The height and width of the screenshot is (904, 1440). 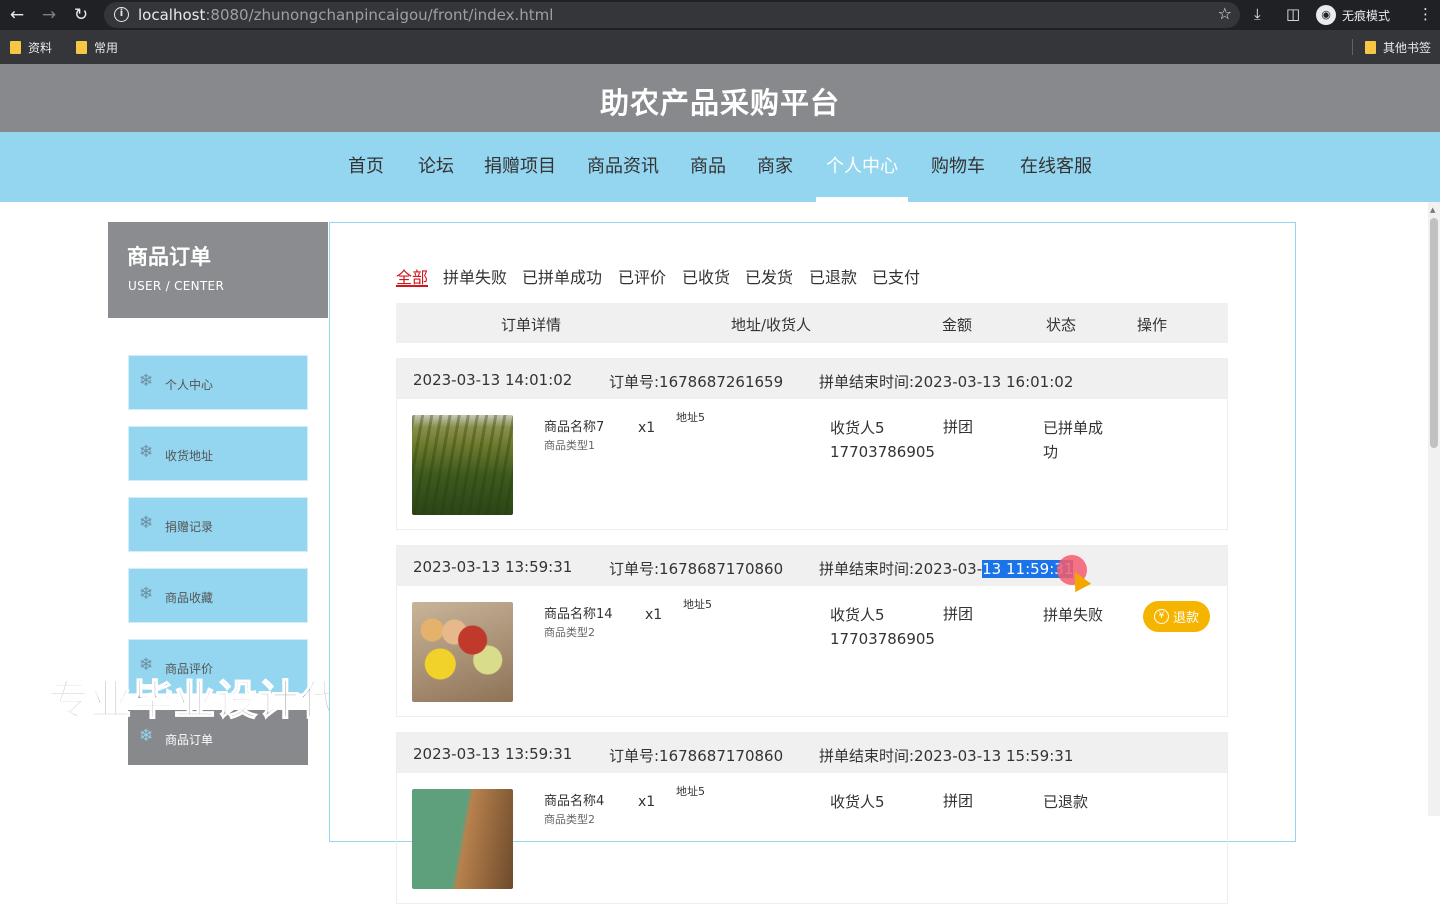 What do you see at coordinates (833, 276) in the screenshot?
I see `filter-tab-refunded: 已退款` at bounding box center [833, 276].